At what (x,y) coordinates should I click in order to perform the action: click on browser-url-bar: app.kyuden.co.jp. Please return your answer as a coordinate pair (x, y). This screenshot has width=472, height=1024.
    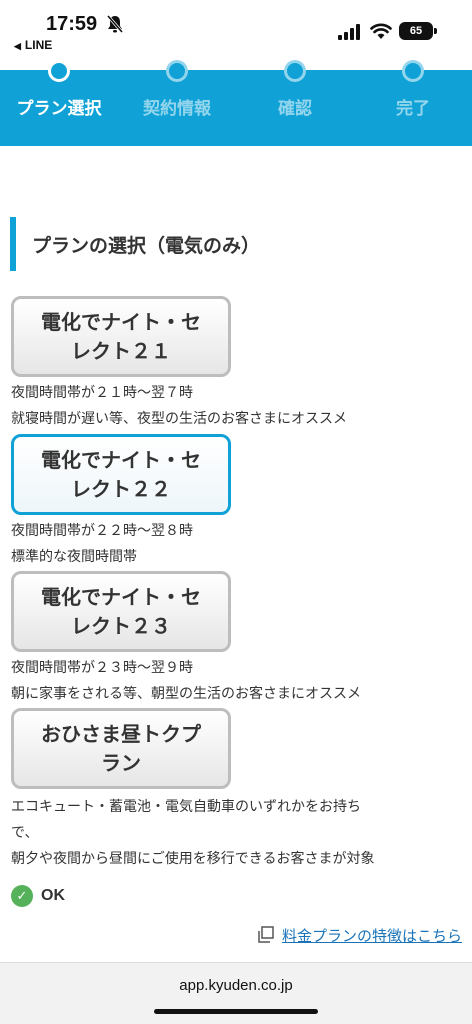
    Looking at the image, I should click on (236, 993).